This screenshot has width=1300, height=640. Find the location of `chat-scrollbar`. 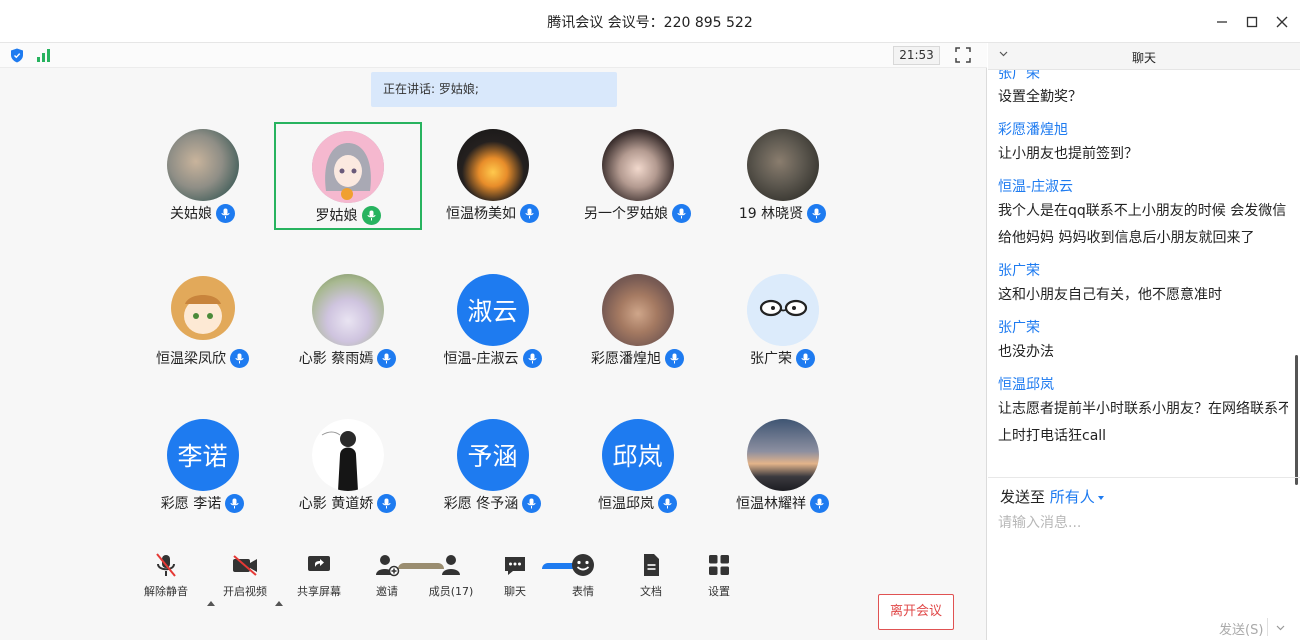

chat-scrollbar is located at coordinates (1296, 420).